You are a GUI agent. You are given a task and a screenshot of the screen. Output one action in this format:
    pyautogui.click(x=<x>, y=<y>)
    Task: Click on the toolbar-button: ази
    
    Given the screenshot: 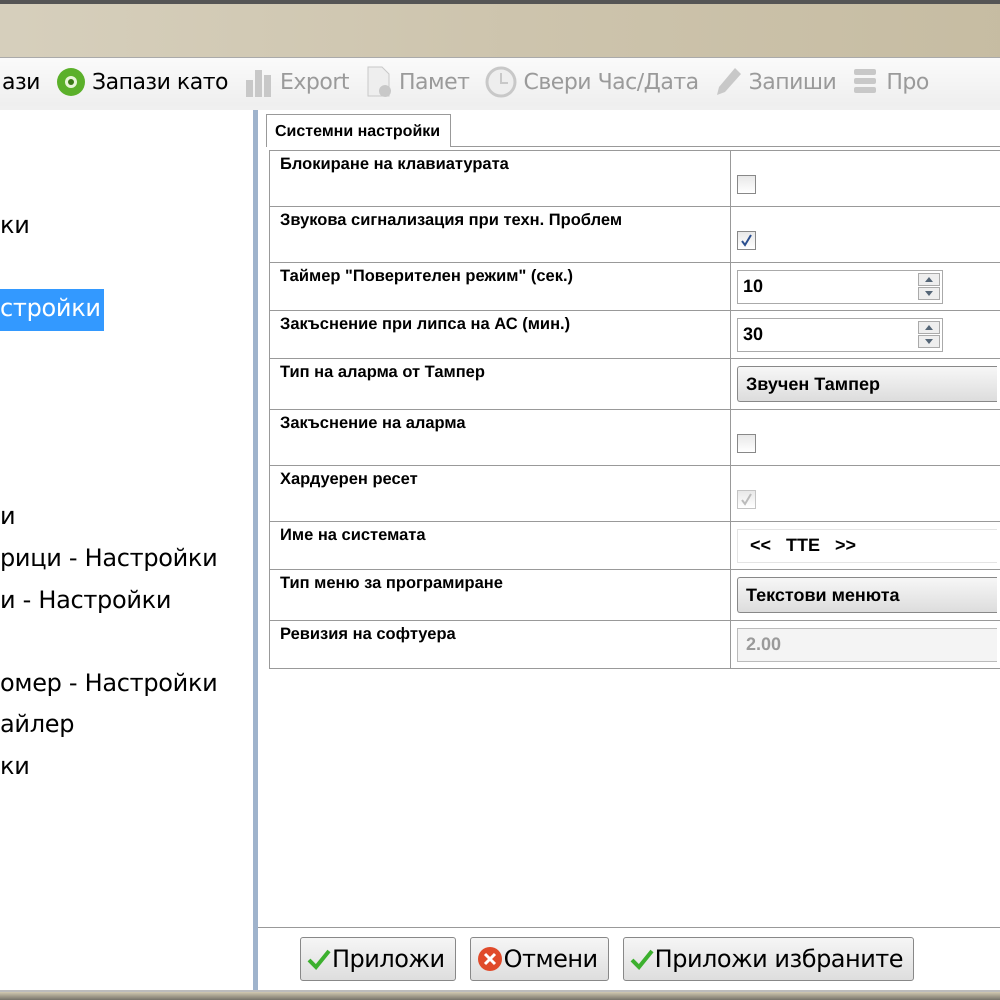 What is the action you would take?
    pyautogui.click(x=21, y=82)
    